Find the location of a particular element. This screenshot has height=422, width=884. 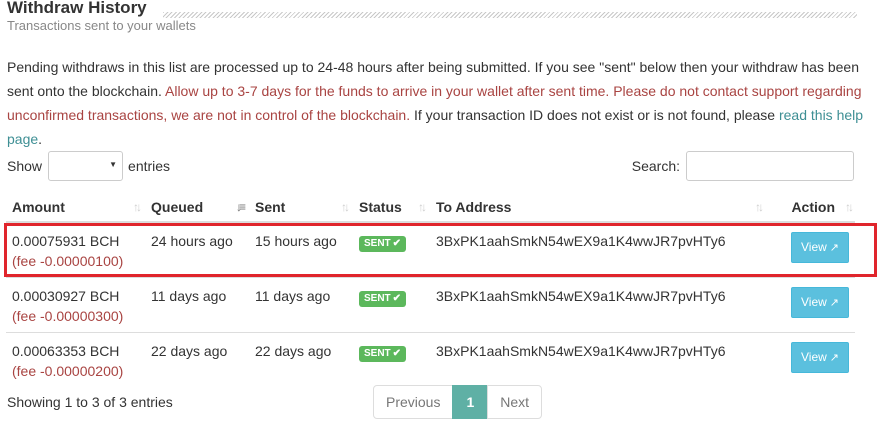

queued-cell: 22 days ago is located at coordinates (197, 359).